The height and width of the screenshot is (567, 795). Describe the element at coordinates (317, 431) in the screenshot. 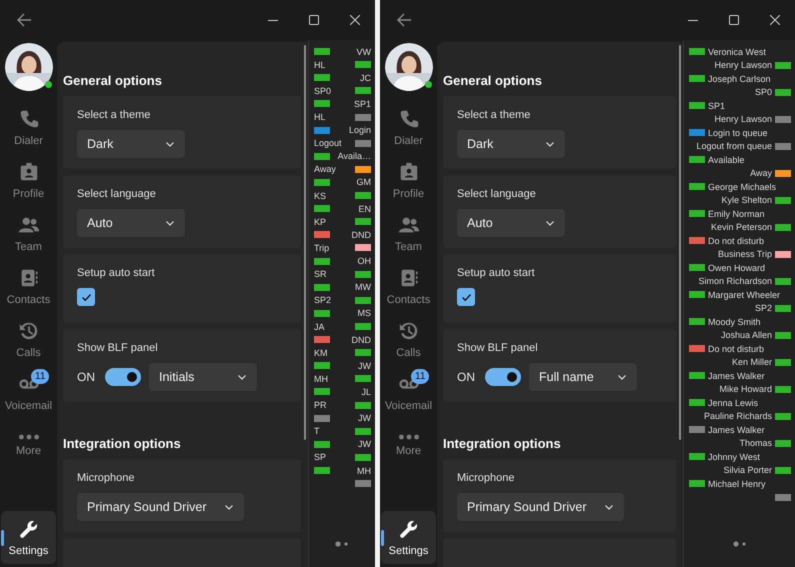

I see `contact-name: T` at that location.